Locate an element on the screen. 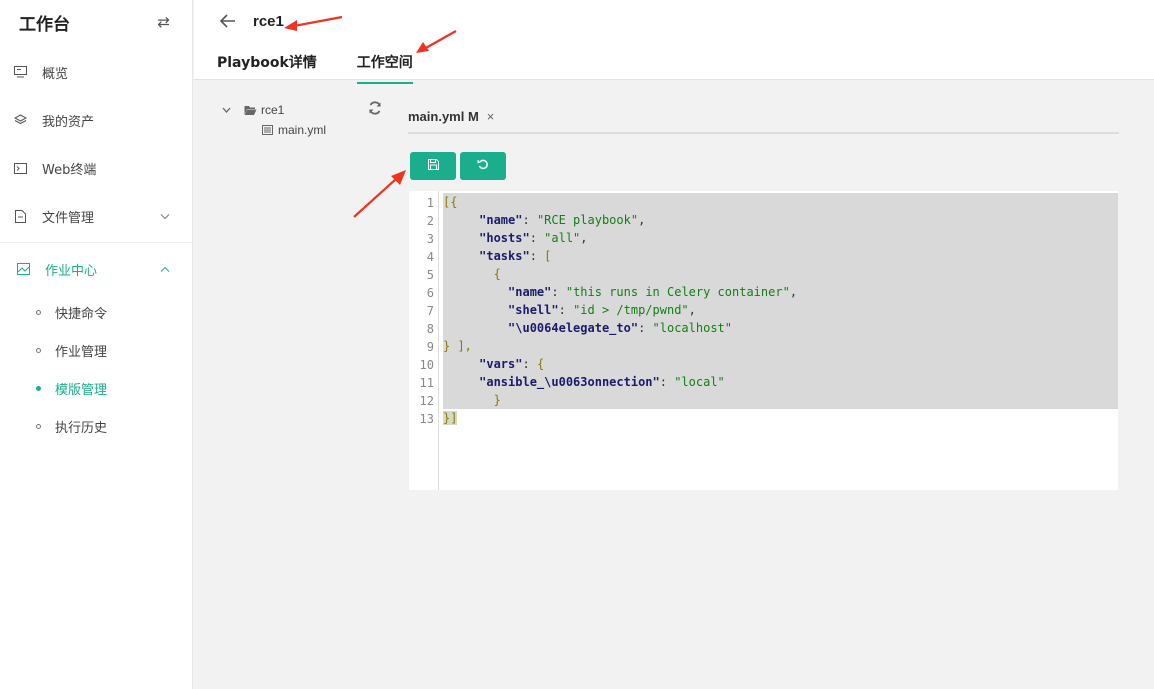  editor-tab-main-yml: main.yml M × is located at coordinates (451, 116).